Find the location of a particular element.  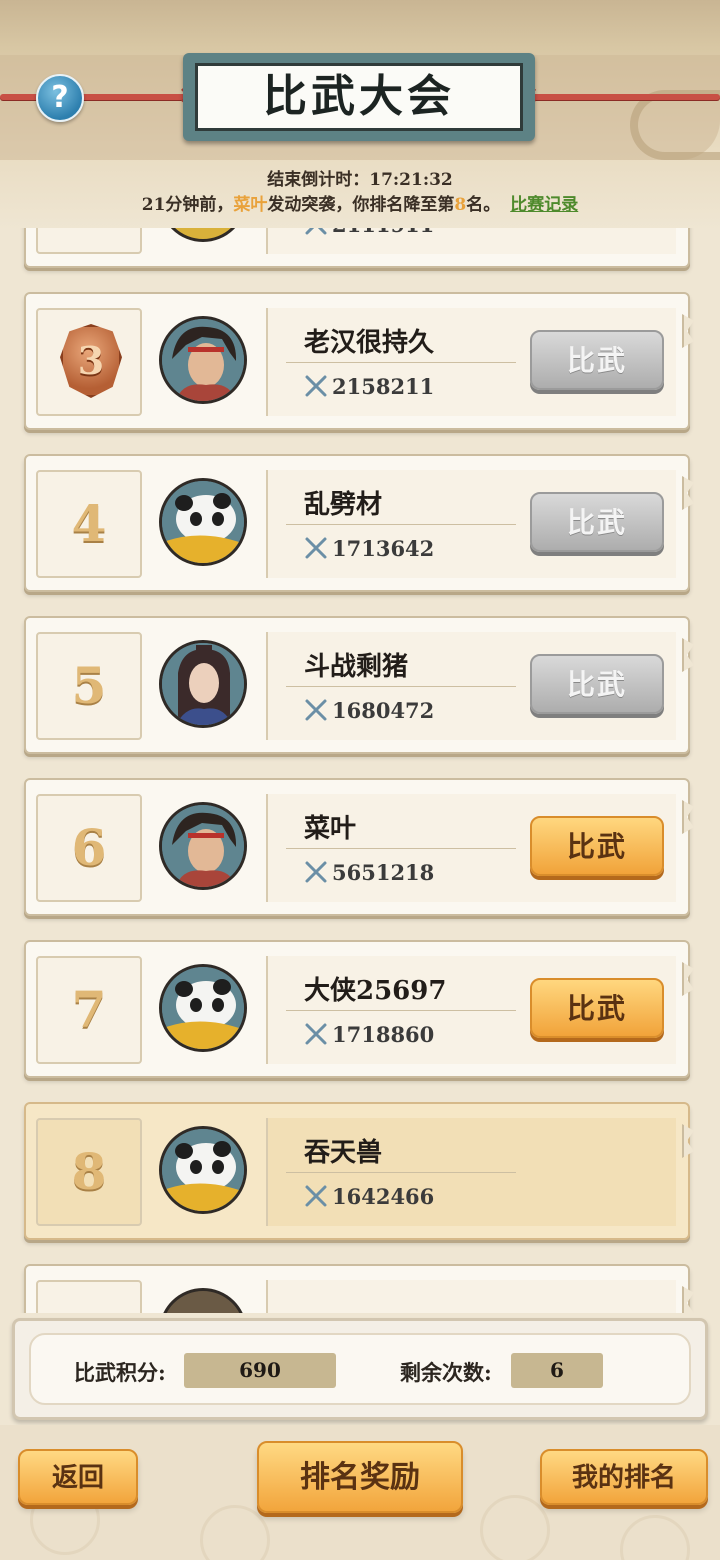

title-frame: 比武大会 is located at coordinates (359, 97).